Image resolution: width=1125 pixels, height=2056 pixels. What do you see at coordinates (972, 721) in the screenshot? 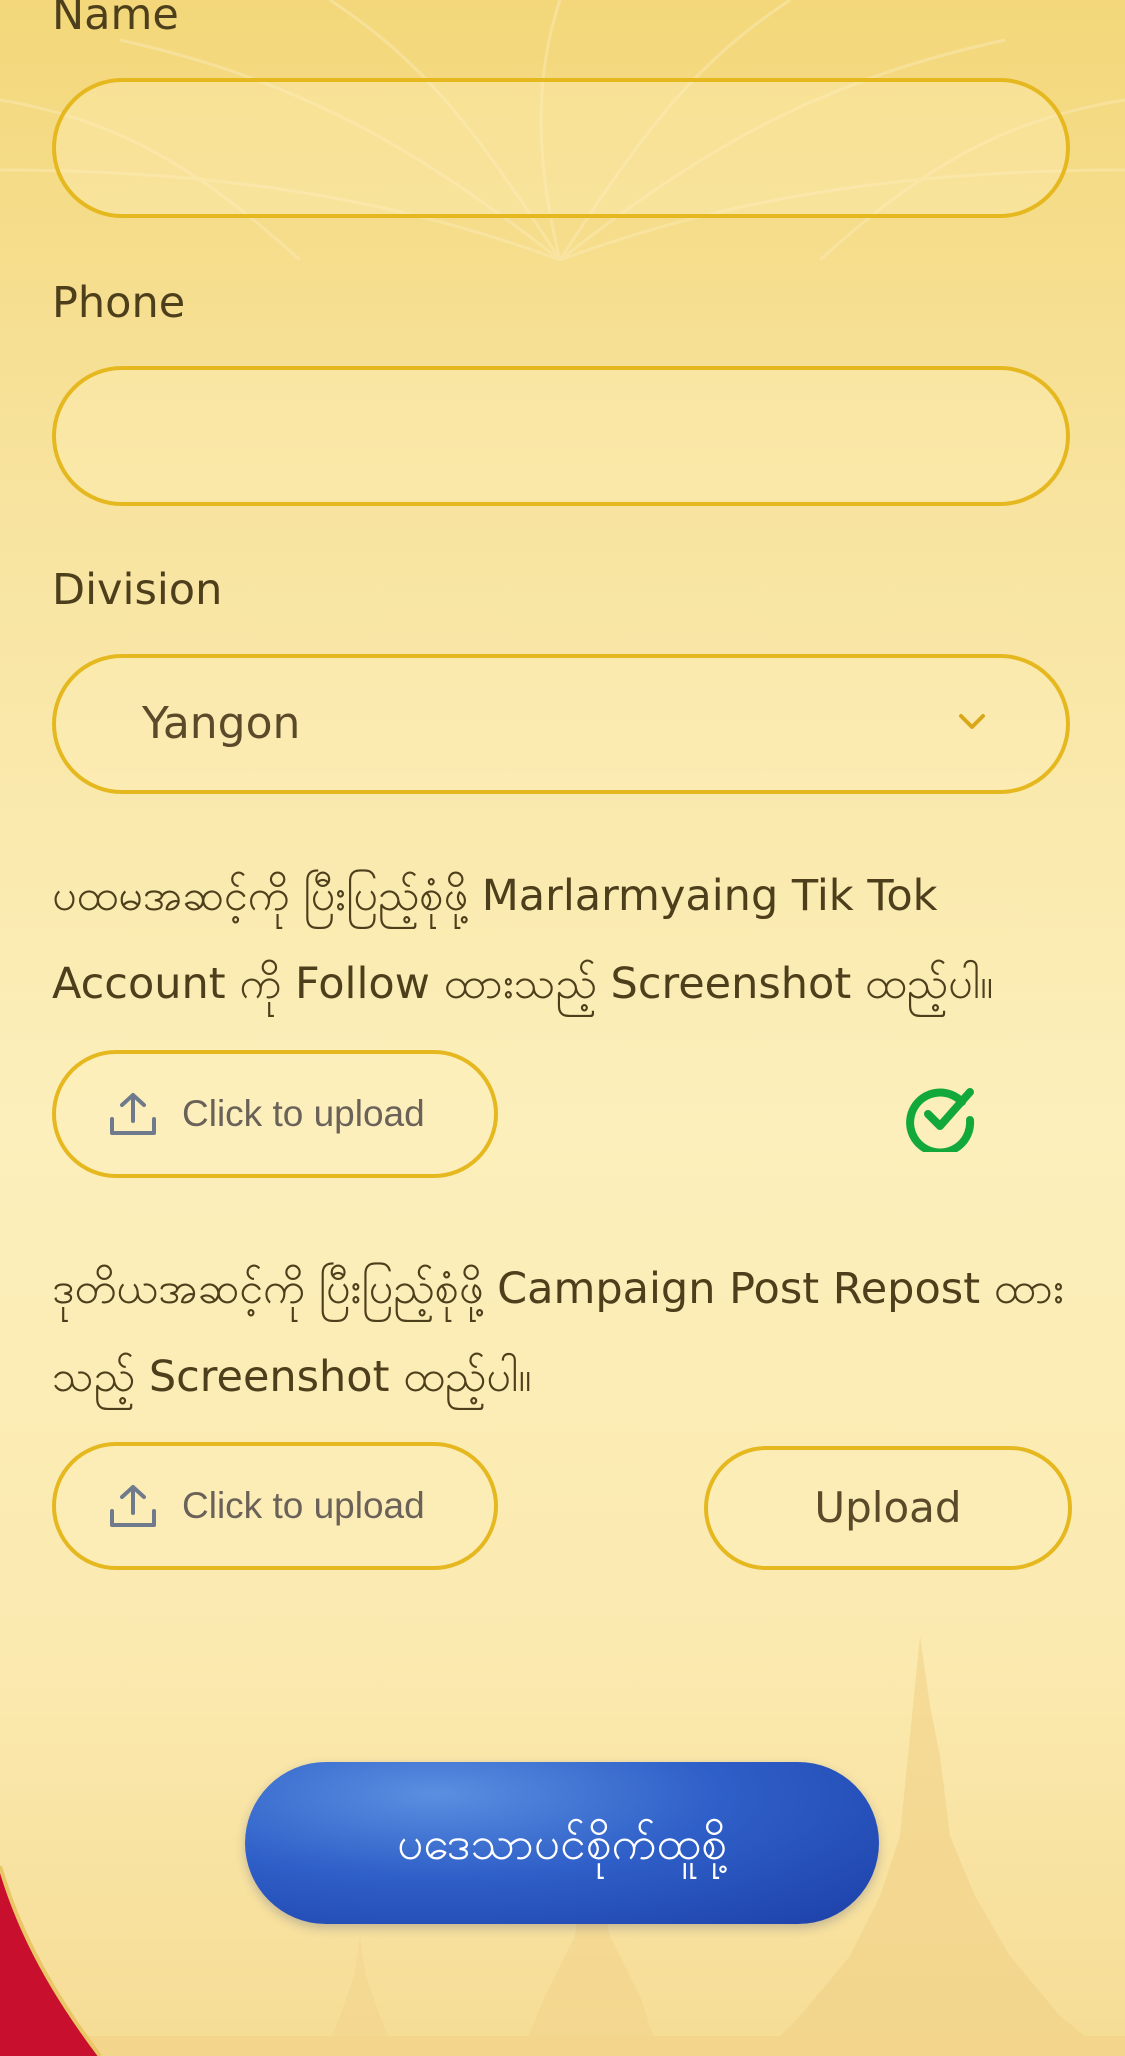
I see `chevron-down-icon` at bounding box center [972, 721].